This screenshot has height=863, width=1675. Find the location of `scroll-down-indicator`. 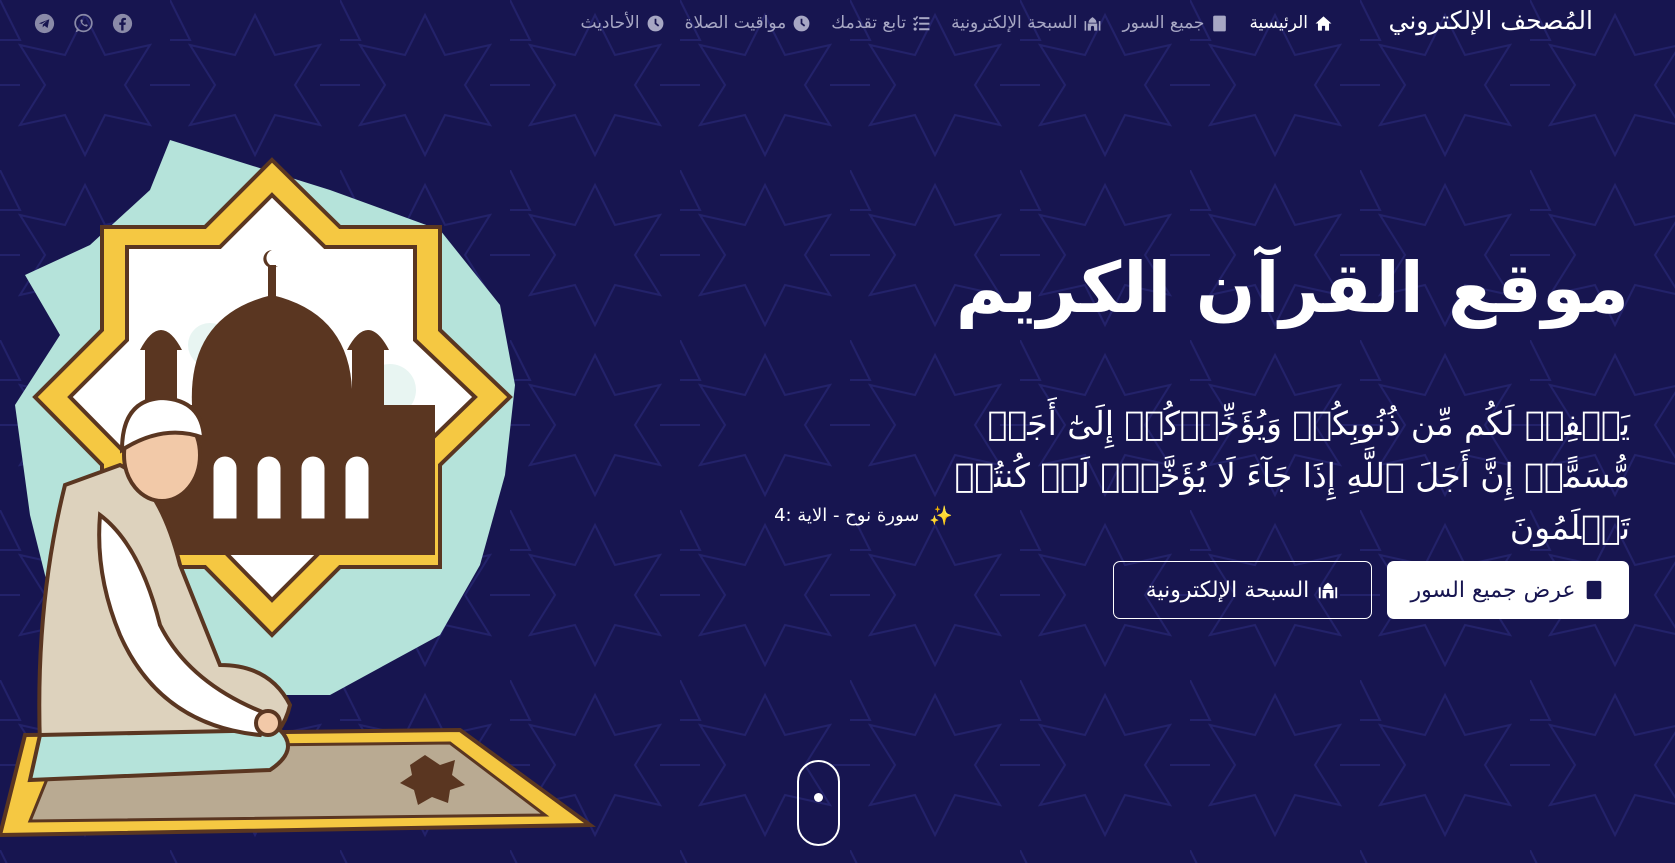

scroll-down-indicator is located at coordinates (818, 803).